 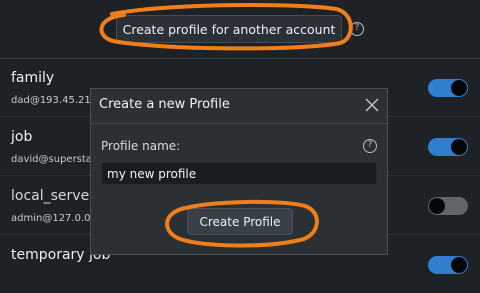 I want to click on create-profile-for-another-account-button: Create profile for another account, so click(x=229, y=29).